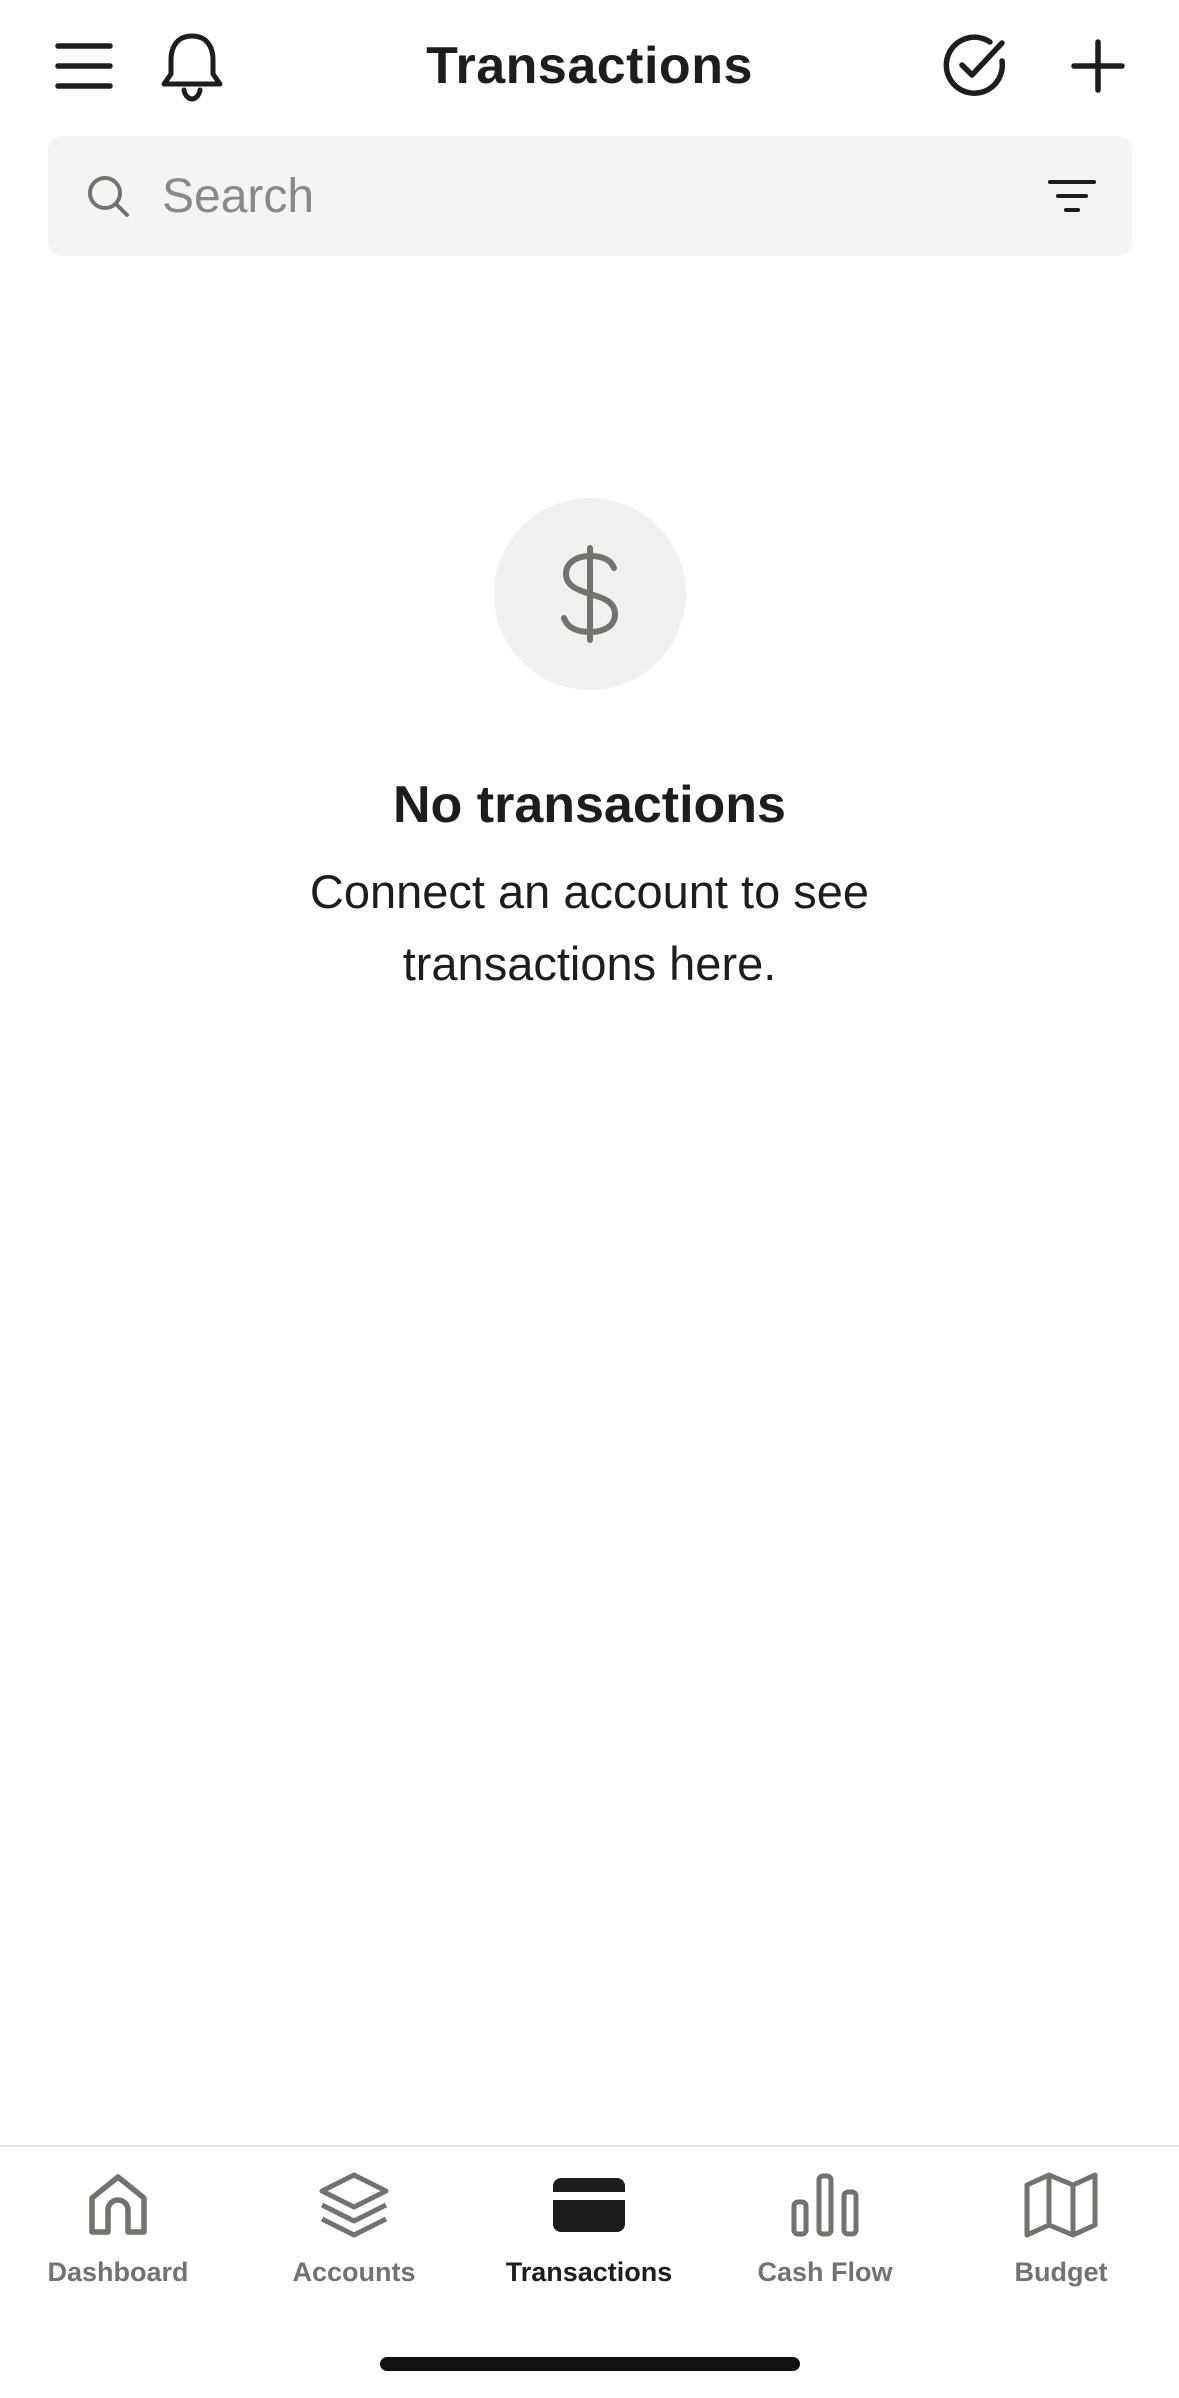  I want to click on tab-accounts: Accounts, so click(354, 2237).